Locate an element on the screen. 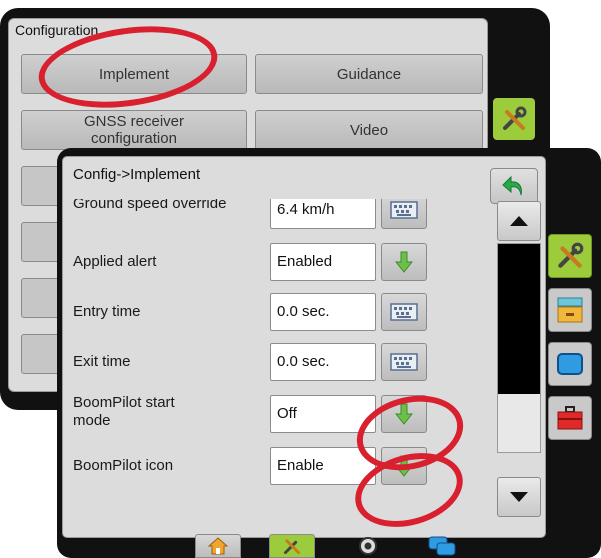 This screenshot has height=558, width=601. video-button-label: Video is located at coordinates (369, 130).